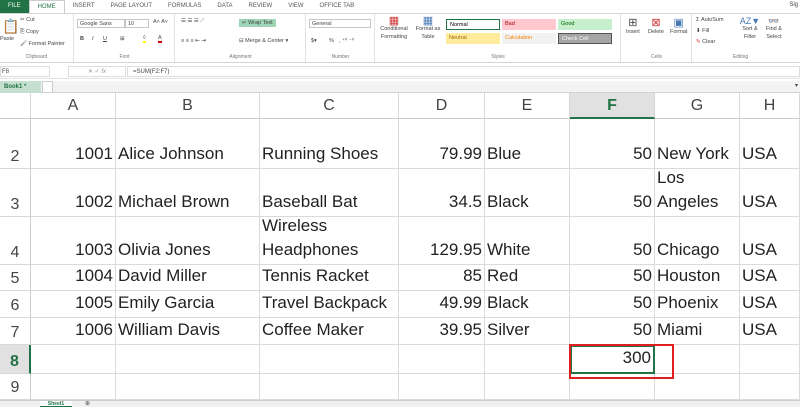 This screenshot has width=800, height=407. Describe the element at coordinates (329, 387) in the screenshot. I see `cell-c9` at that location.